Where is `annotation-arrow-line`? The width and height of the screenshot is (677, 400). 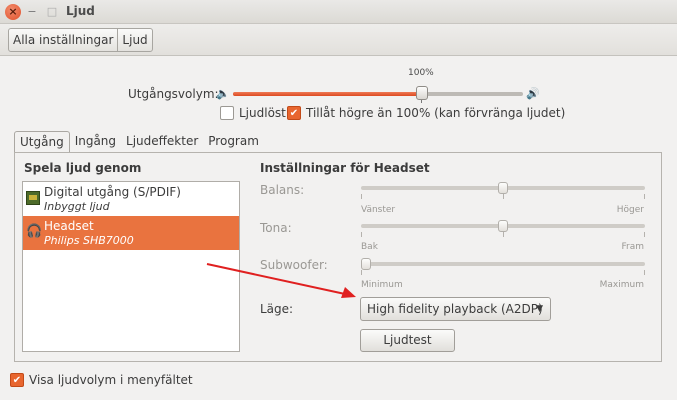
annotation-arrow-line is located at coordinates (276, 279).